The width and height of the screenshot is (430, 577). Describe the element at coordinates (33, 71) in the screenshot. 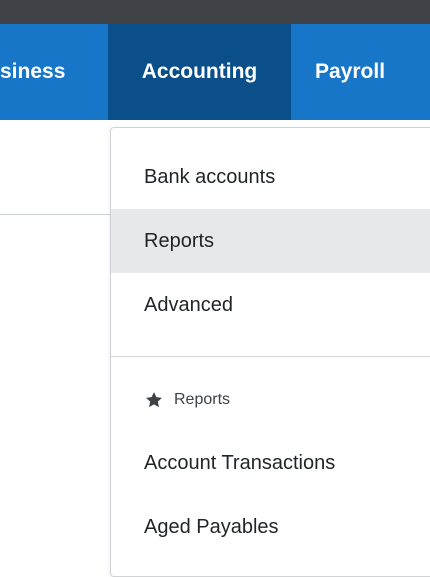

I see `nav-item-label: siness` at that location.